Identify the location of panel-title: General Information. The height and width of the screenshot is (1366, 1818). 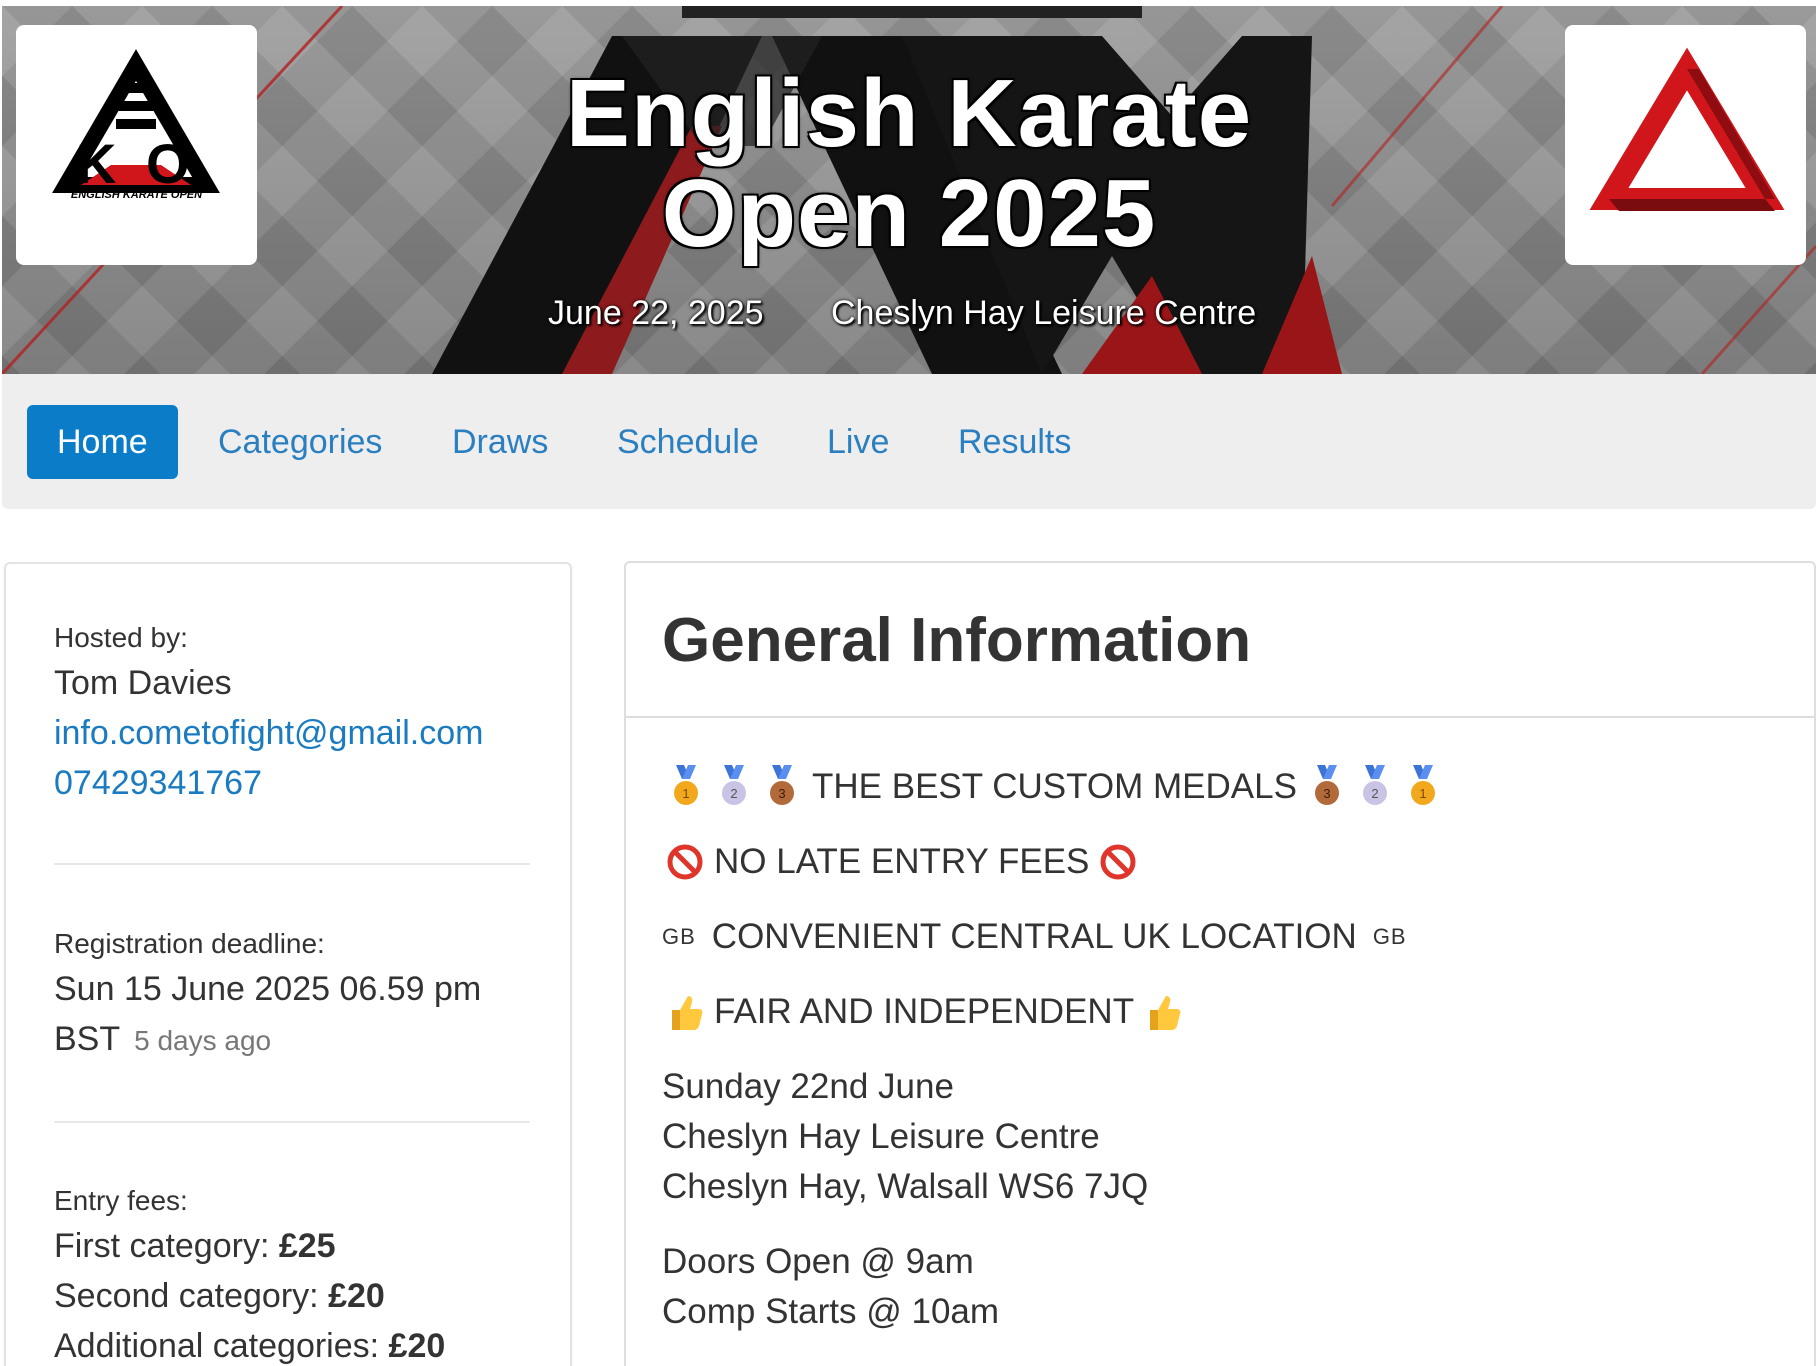
(957, 640).